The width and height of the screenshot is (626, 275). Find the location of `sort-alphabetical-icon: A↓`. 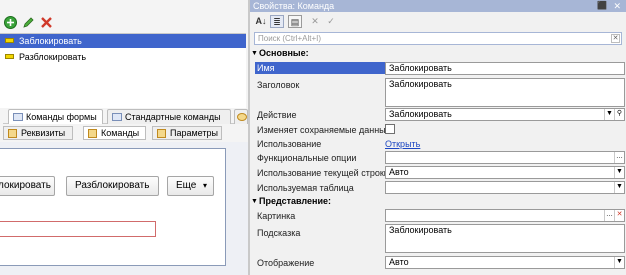

sort-alphabetical-icon: A↓ is located at coordinates (261, 21).